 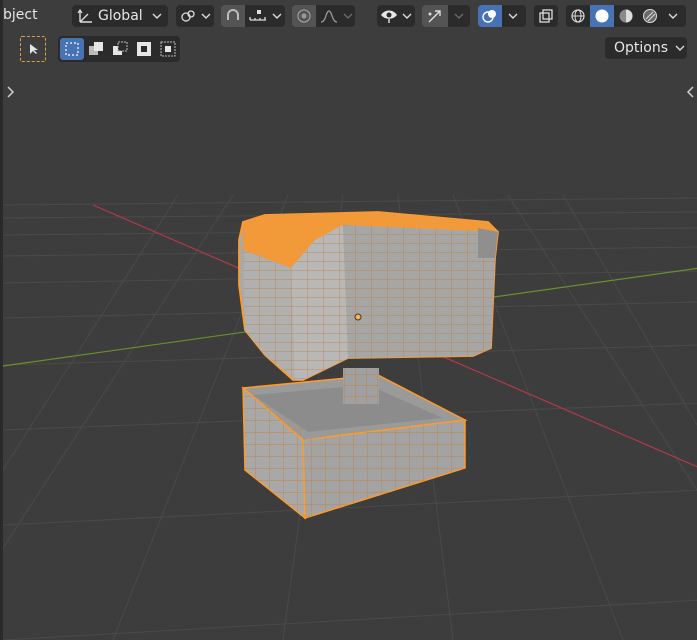 What do you see at coordinates (650, 16) in the screenshot?
I see `rendered-shading-icon` at bounding box center [650, 16].